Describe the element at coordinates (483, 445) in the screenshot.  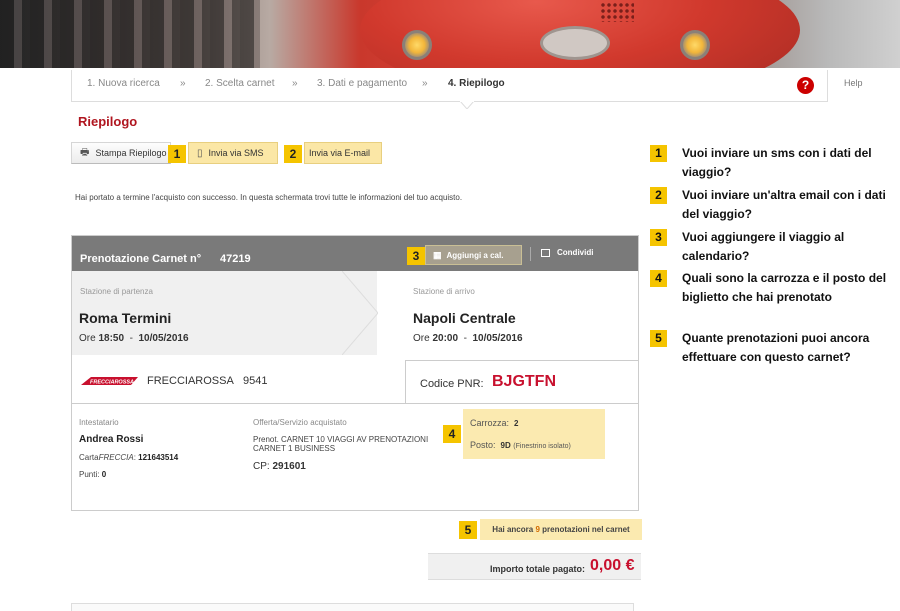
I see `seat-label: Posto:` at that location.